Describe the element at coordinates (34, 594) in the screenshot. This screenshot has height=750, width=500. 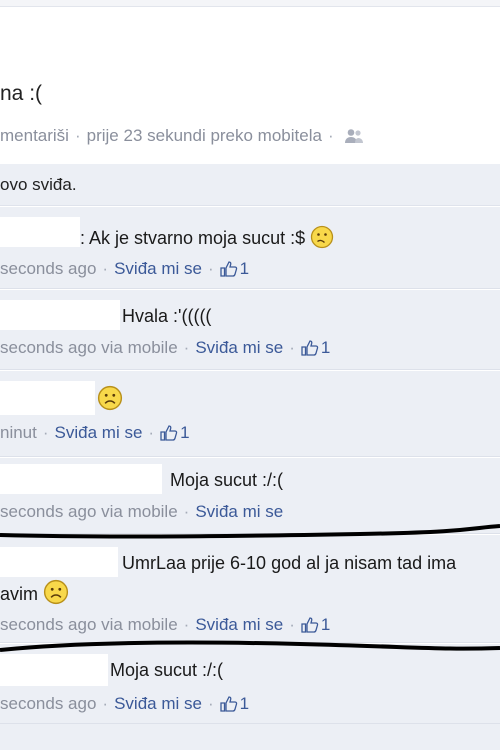
I see `comment-text-line2: avim` at that location.